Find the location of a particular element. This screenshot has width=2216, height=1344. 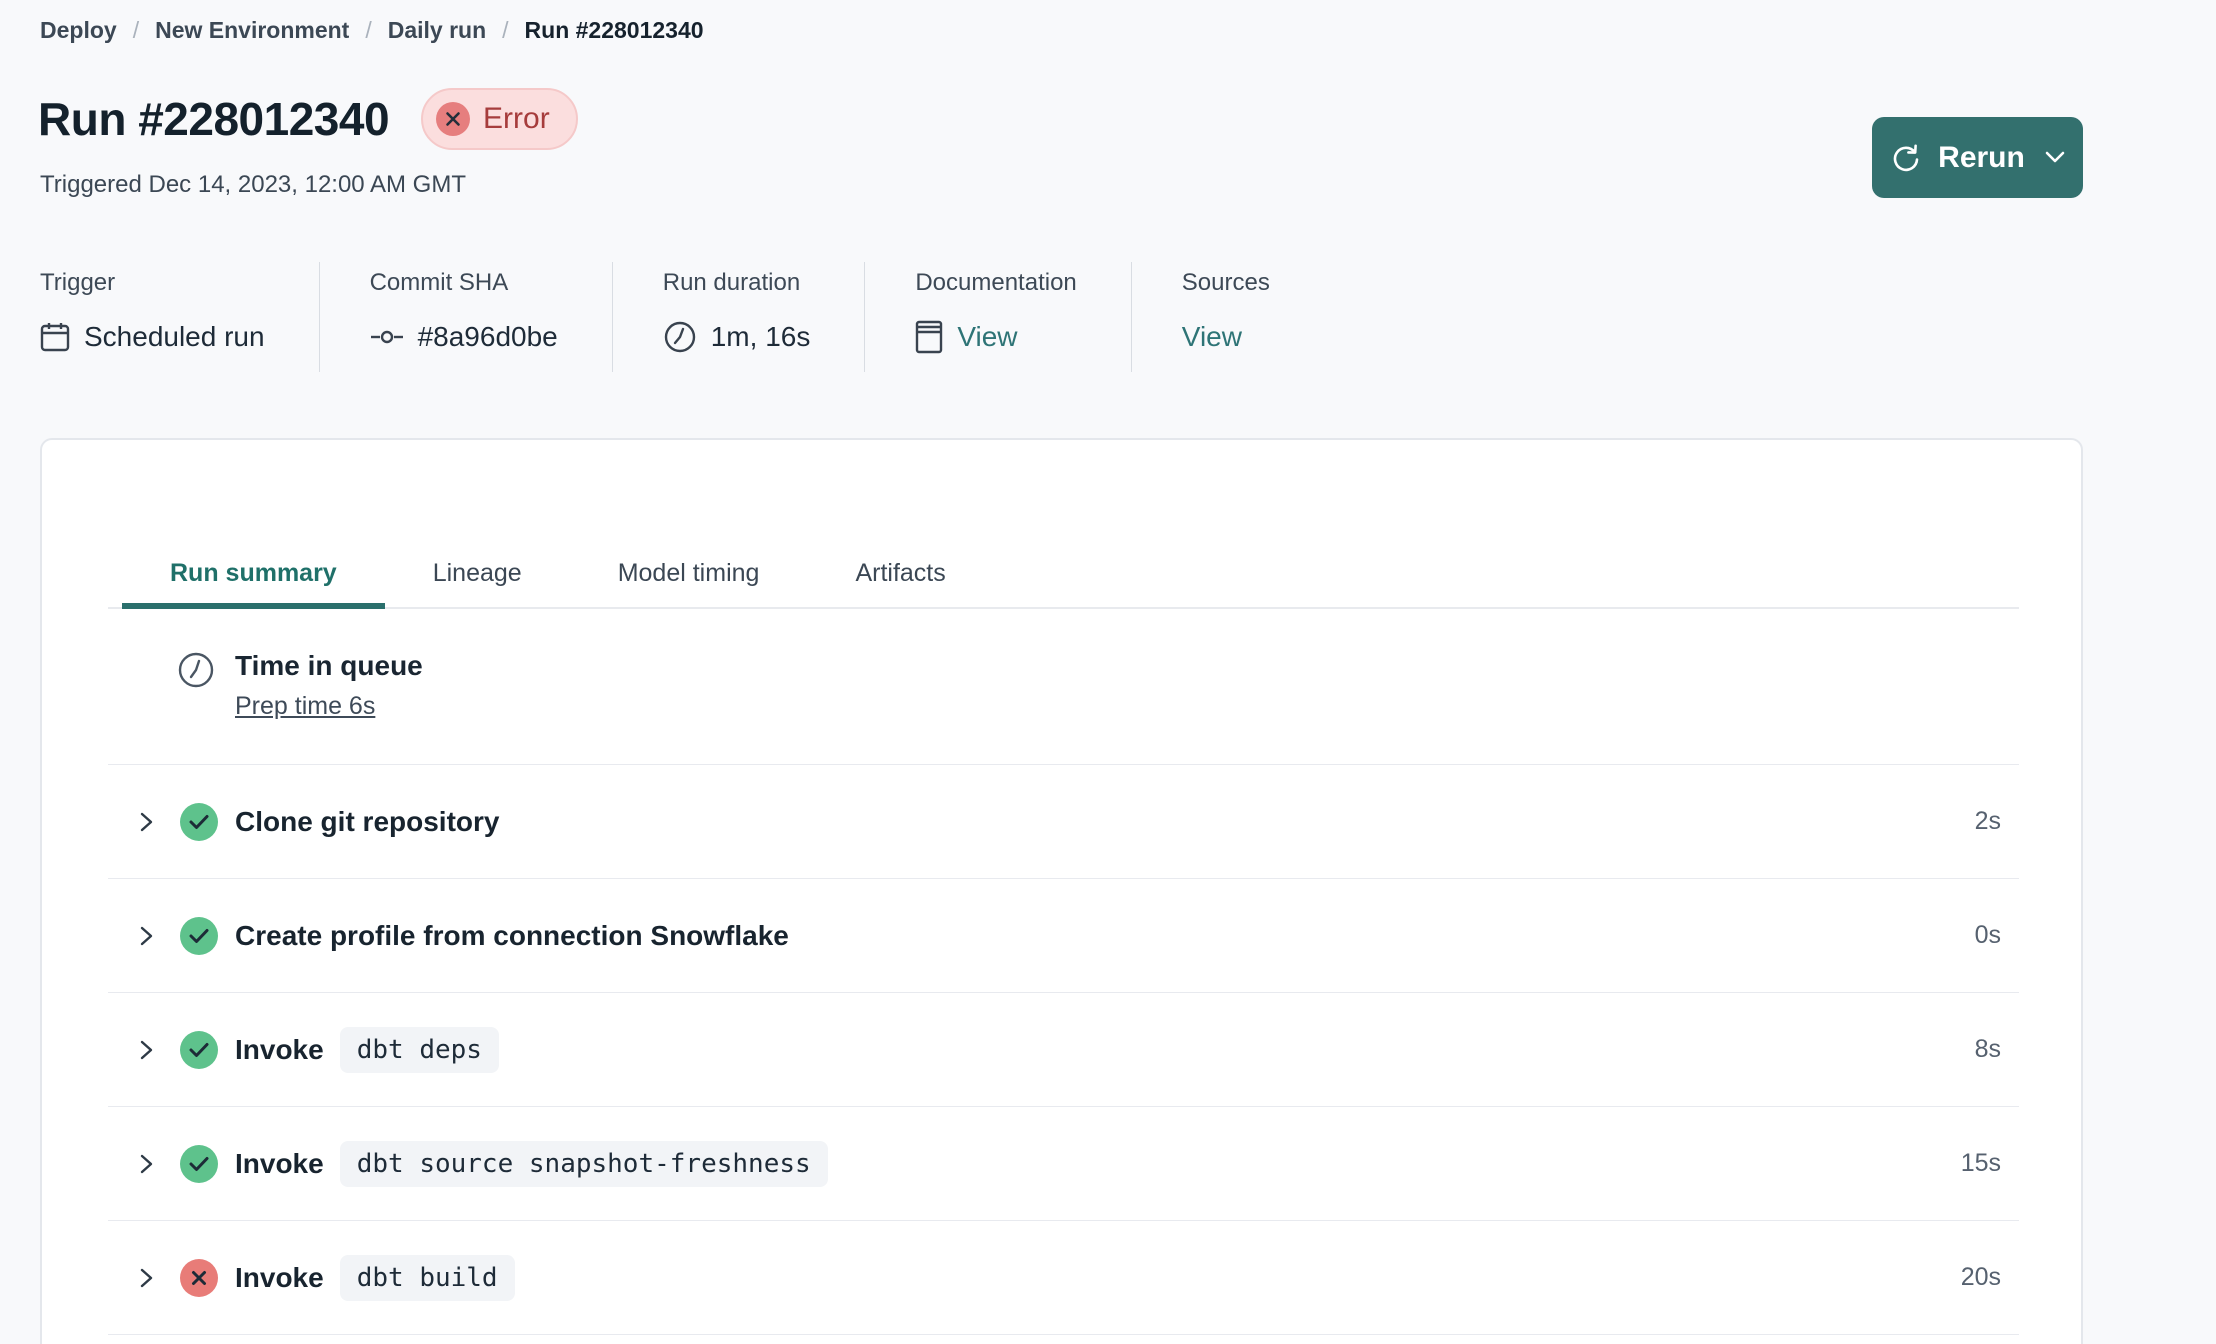

breadcrumb-current-run: Run #228012340 is located at coordinates (614, 29).